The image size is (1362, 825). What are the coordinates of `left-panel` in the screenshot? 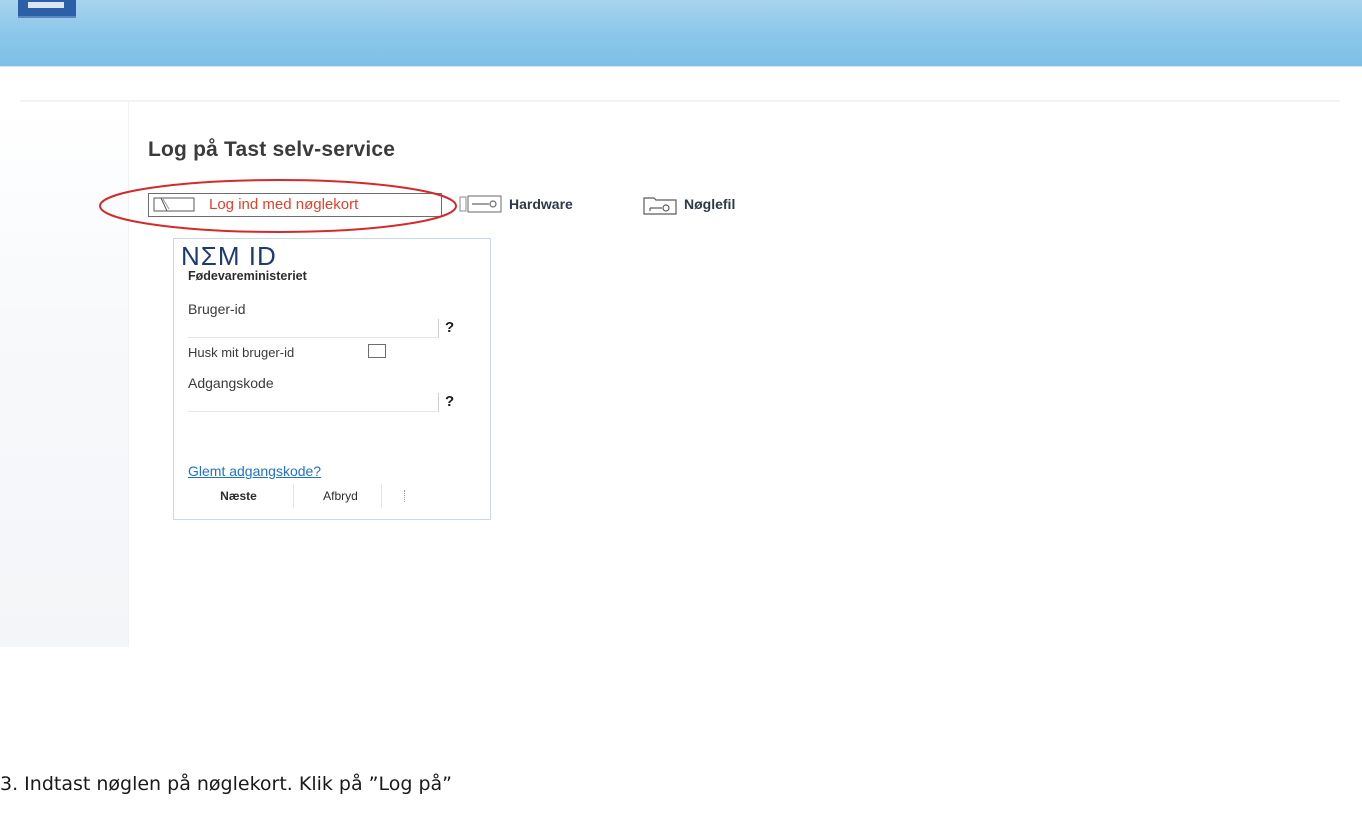 It's located at (64, 374).